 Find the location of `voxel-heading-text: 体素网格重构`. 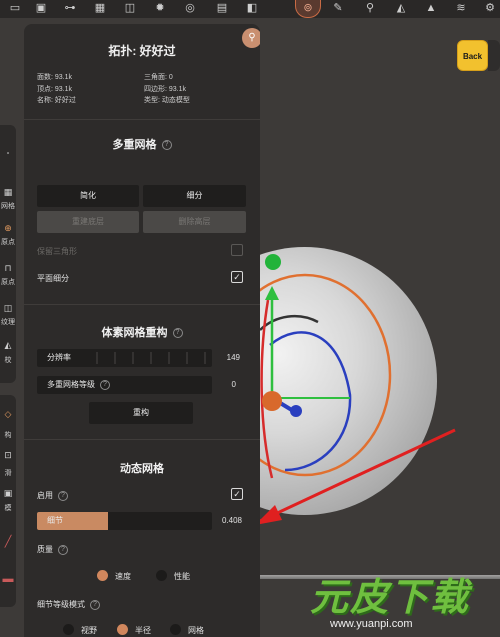

voxel-heading-text: 体素网格重构 is located at coordinates (134, 333).